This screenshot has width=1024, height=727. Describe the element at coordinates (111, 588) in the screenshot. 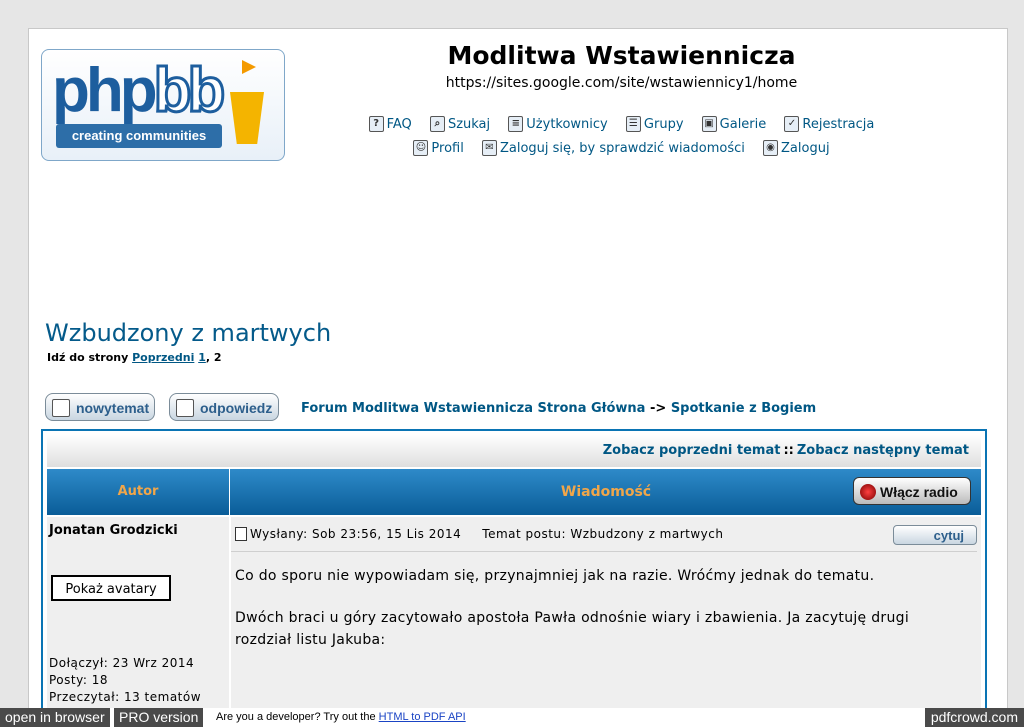

I see `show-avatars-button: Pokaż avatary` at that location.